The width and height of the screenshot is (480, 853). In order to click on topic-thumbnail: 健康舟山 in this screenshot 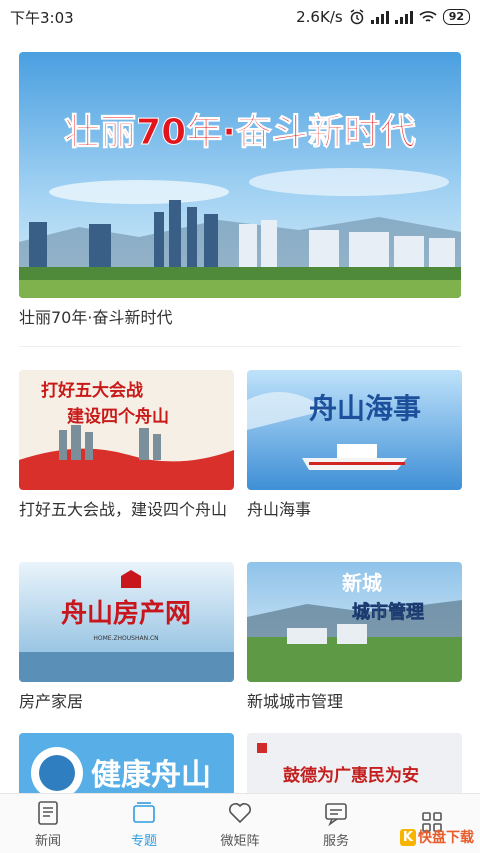, I will do `click(126, 763)`.